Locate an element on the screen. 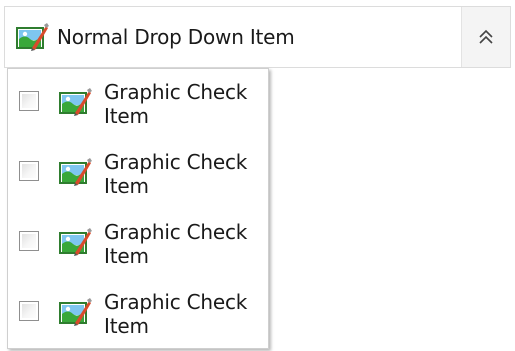  dropdown-toggle-button is located at coordinates (486, 37).